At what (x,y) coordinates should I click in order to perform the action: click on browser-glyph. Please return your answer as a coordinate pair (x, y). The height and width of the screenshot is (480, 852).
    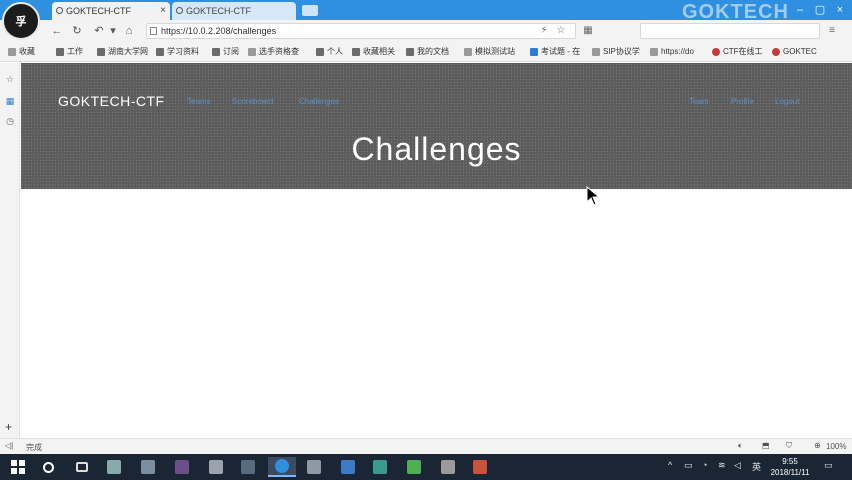
    Looking at the image, I should click on (282, 466).